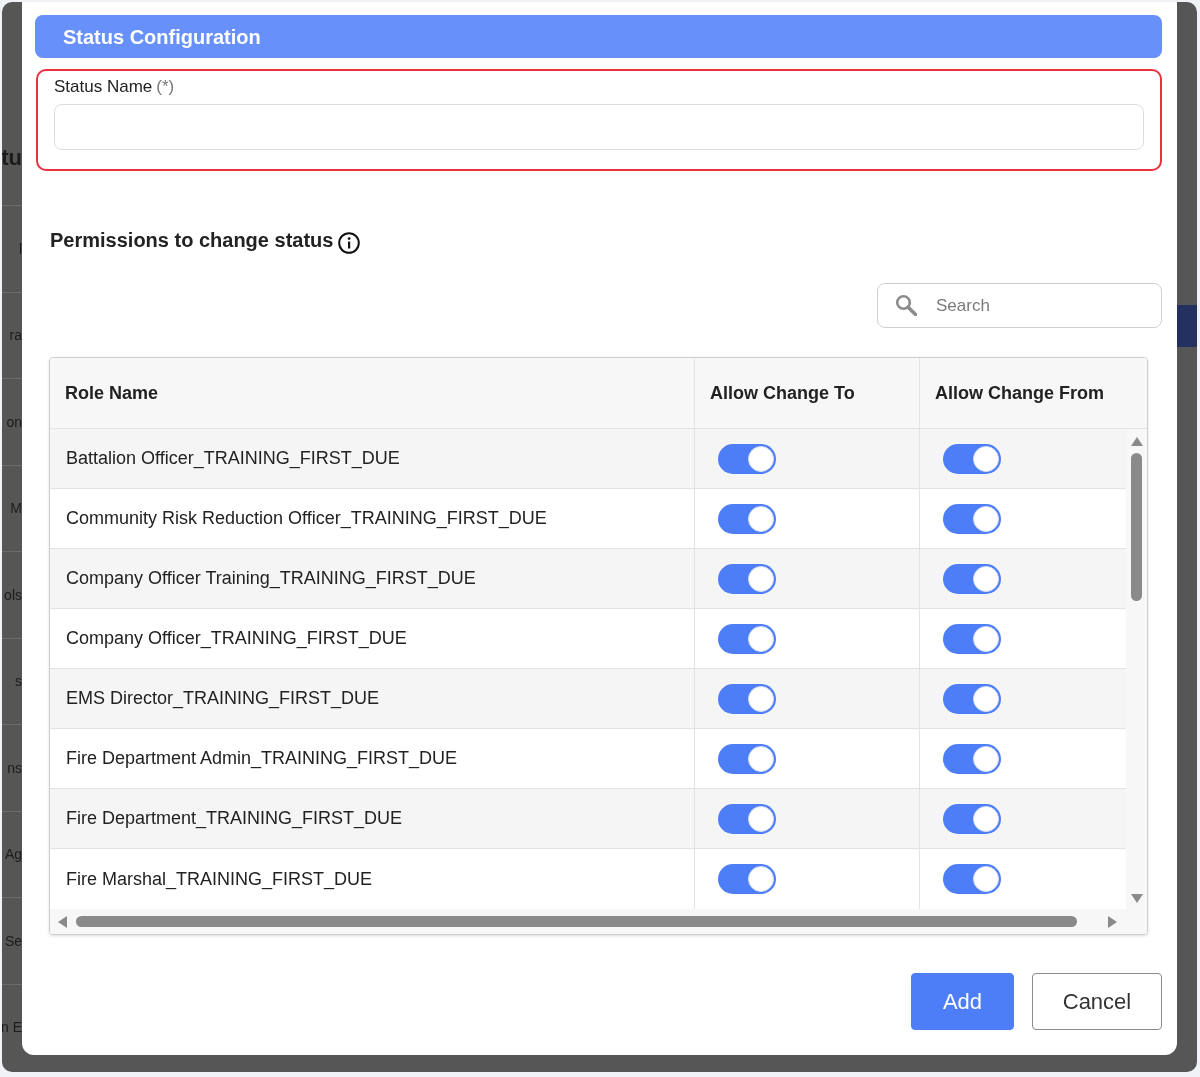 The image size is (1200, 1077). What do you see at coordinates (18, 681) in the screenshot?
I see `page-row-fragment: s` at bounding box center [18, 681].